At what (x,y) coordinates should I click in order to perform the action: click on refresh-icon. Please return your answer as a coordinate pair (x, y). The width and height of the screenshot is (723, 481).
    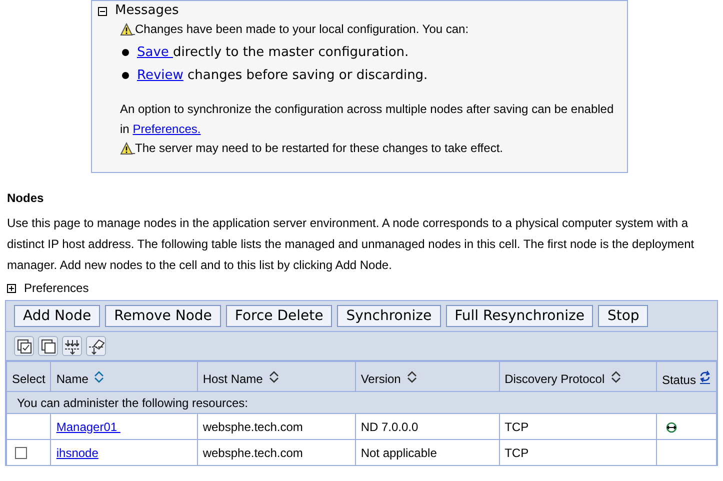
    Looking at the image, I should click on (704, 377).